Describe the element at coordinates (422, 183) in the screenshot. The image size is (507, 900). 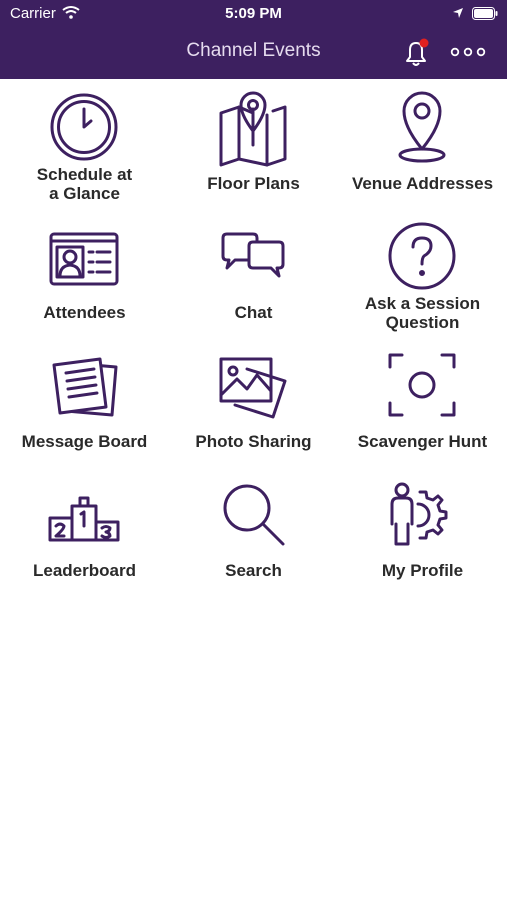
I see `tile-label: Venue Addresses` at that location.